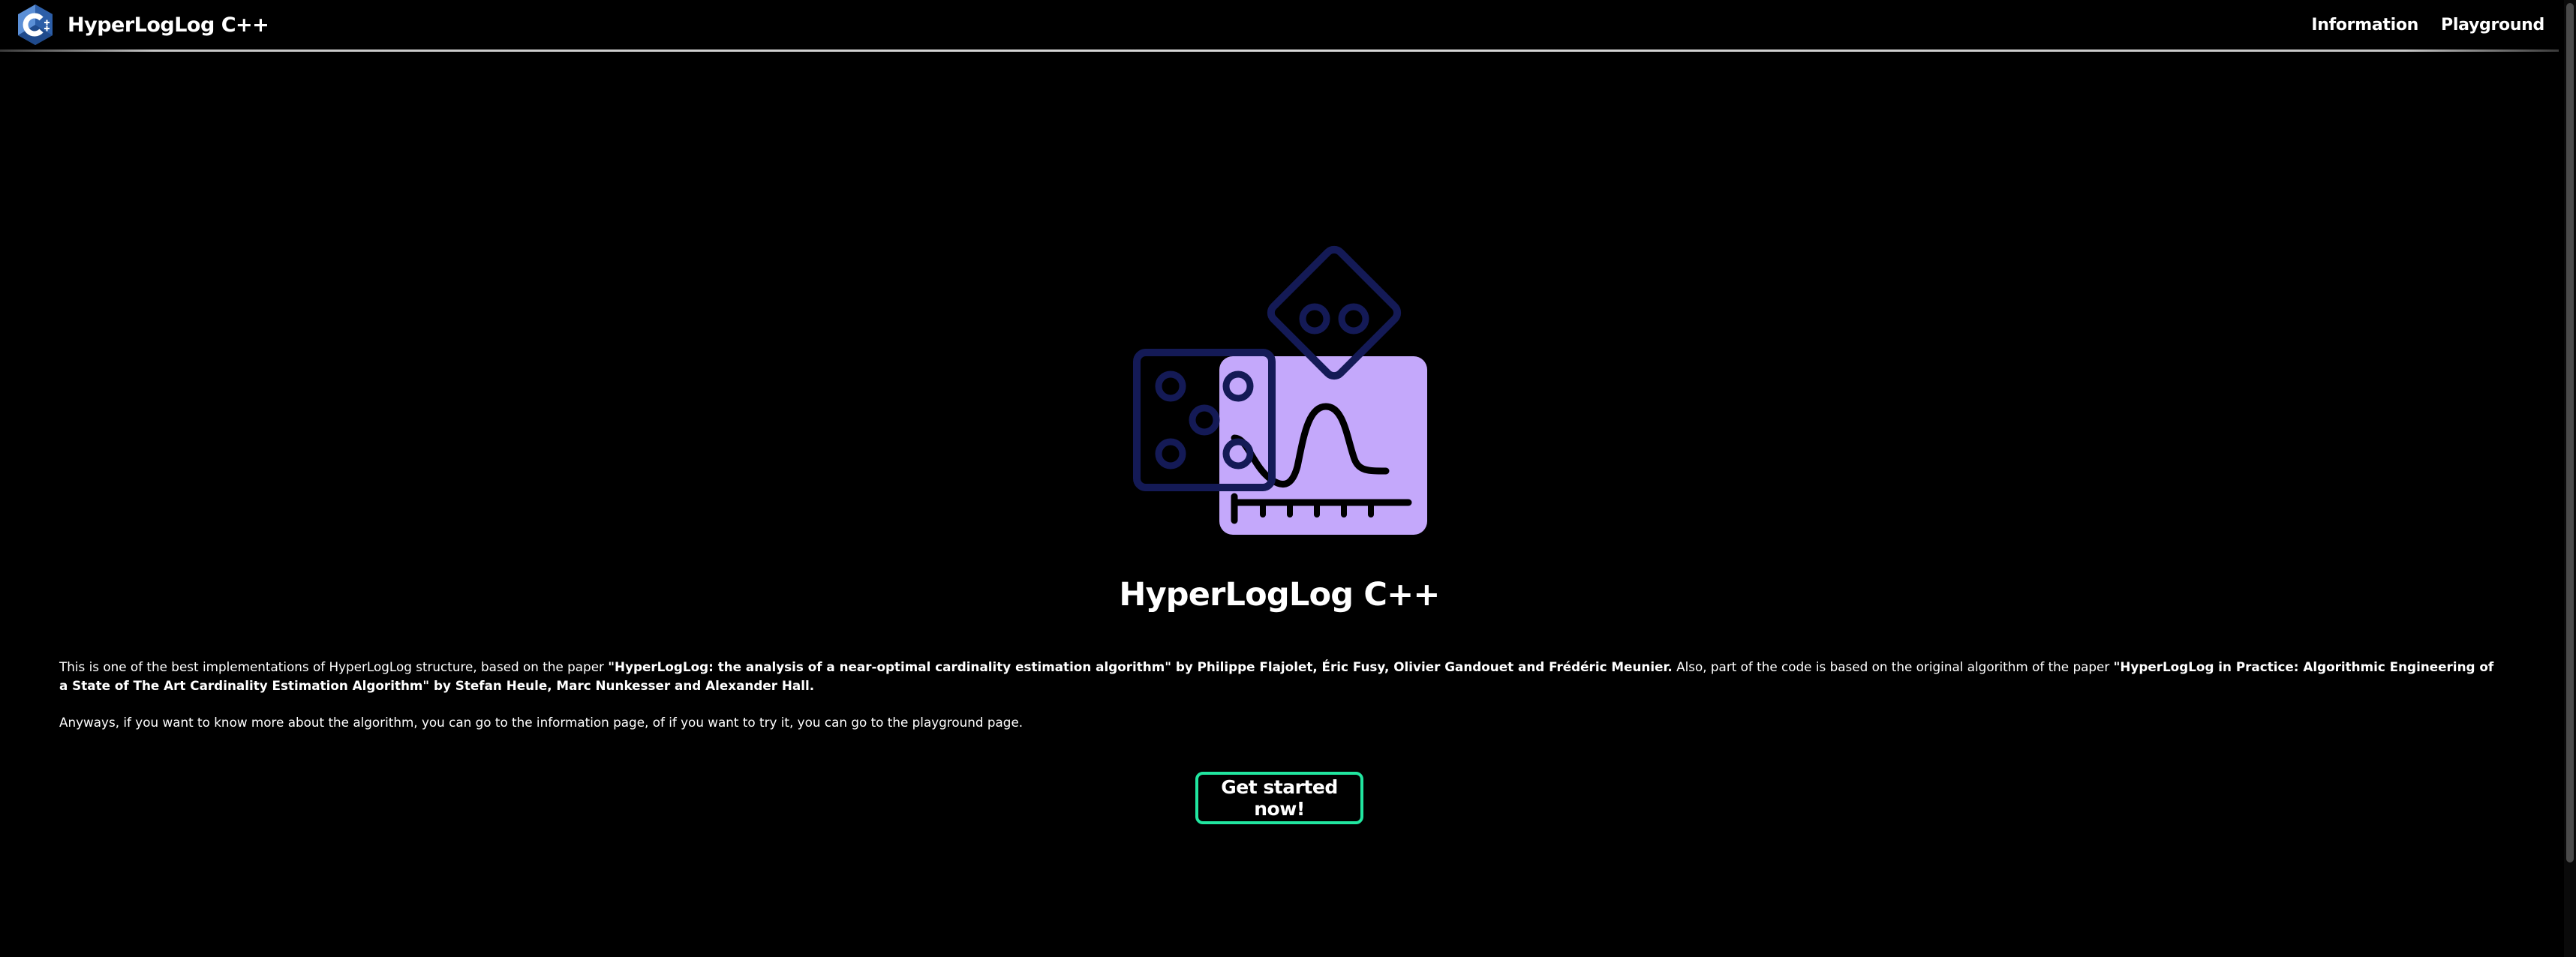  Describe the element at coordinates (1279, 25) in the screenshot. I see `navbar: HyperLogLog C++ Information Playground` at that location.